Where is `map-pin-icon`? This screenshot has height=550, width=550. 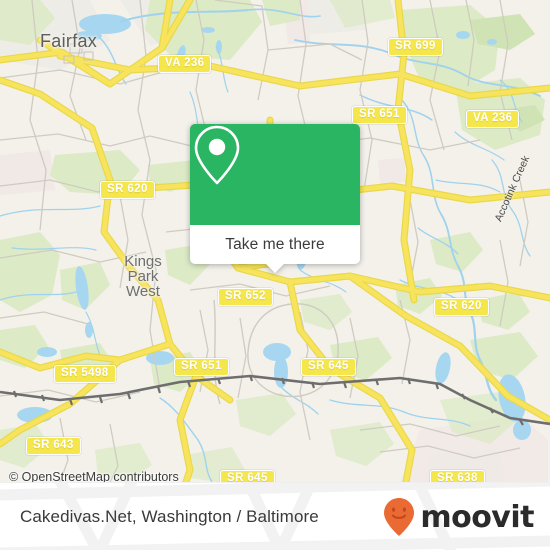
map-pin-icon is located at coordinates (217, 155).